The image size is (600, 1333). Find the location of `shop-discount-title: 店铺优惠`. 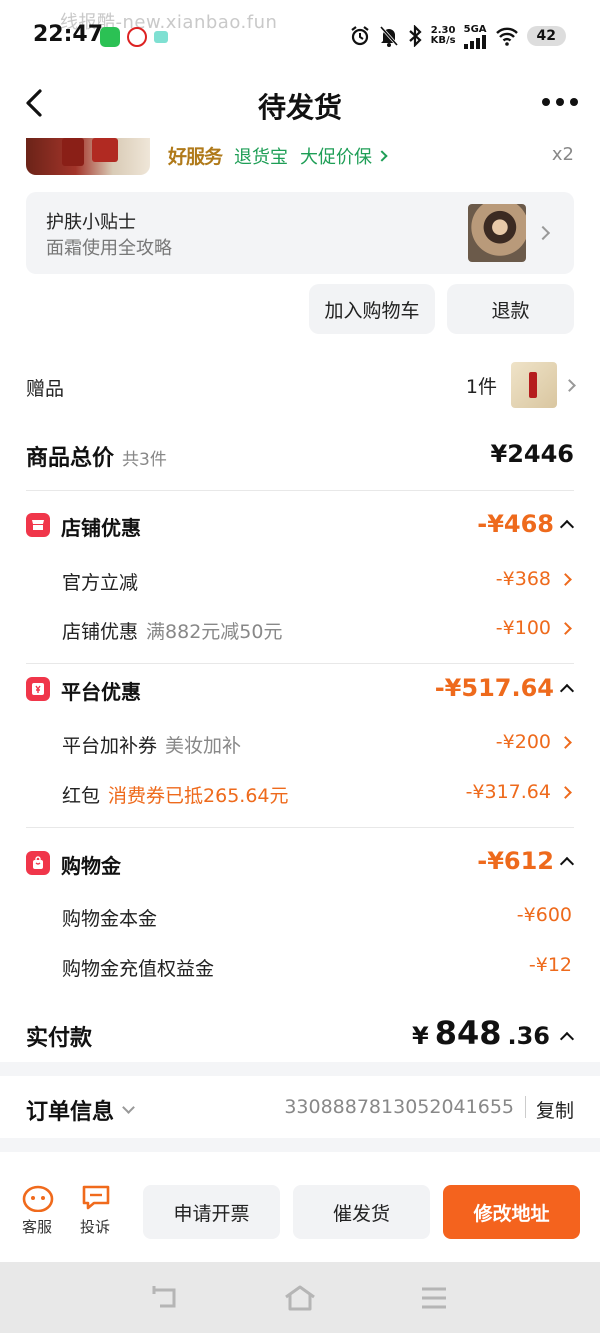

shop-discount-title: 店铺优惠 is located at coordinates (101, 528).